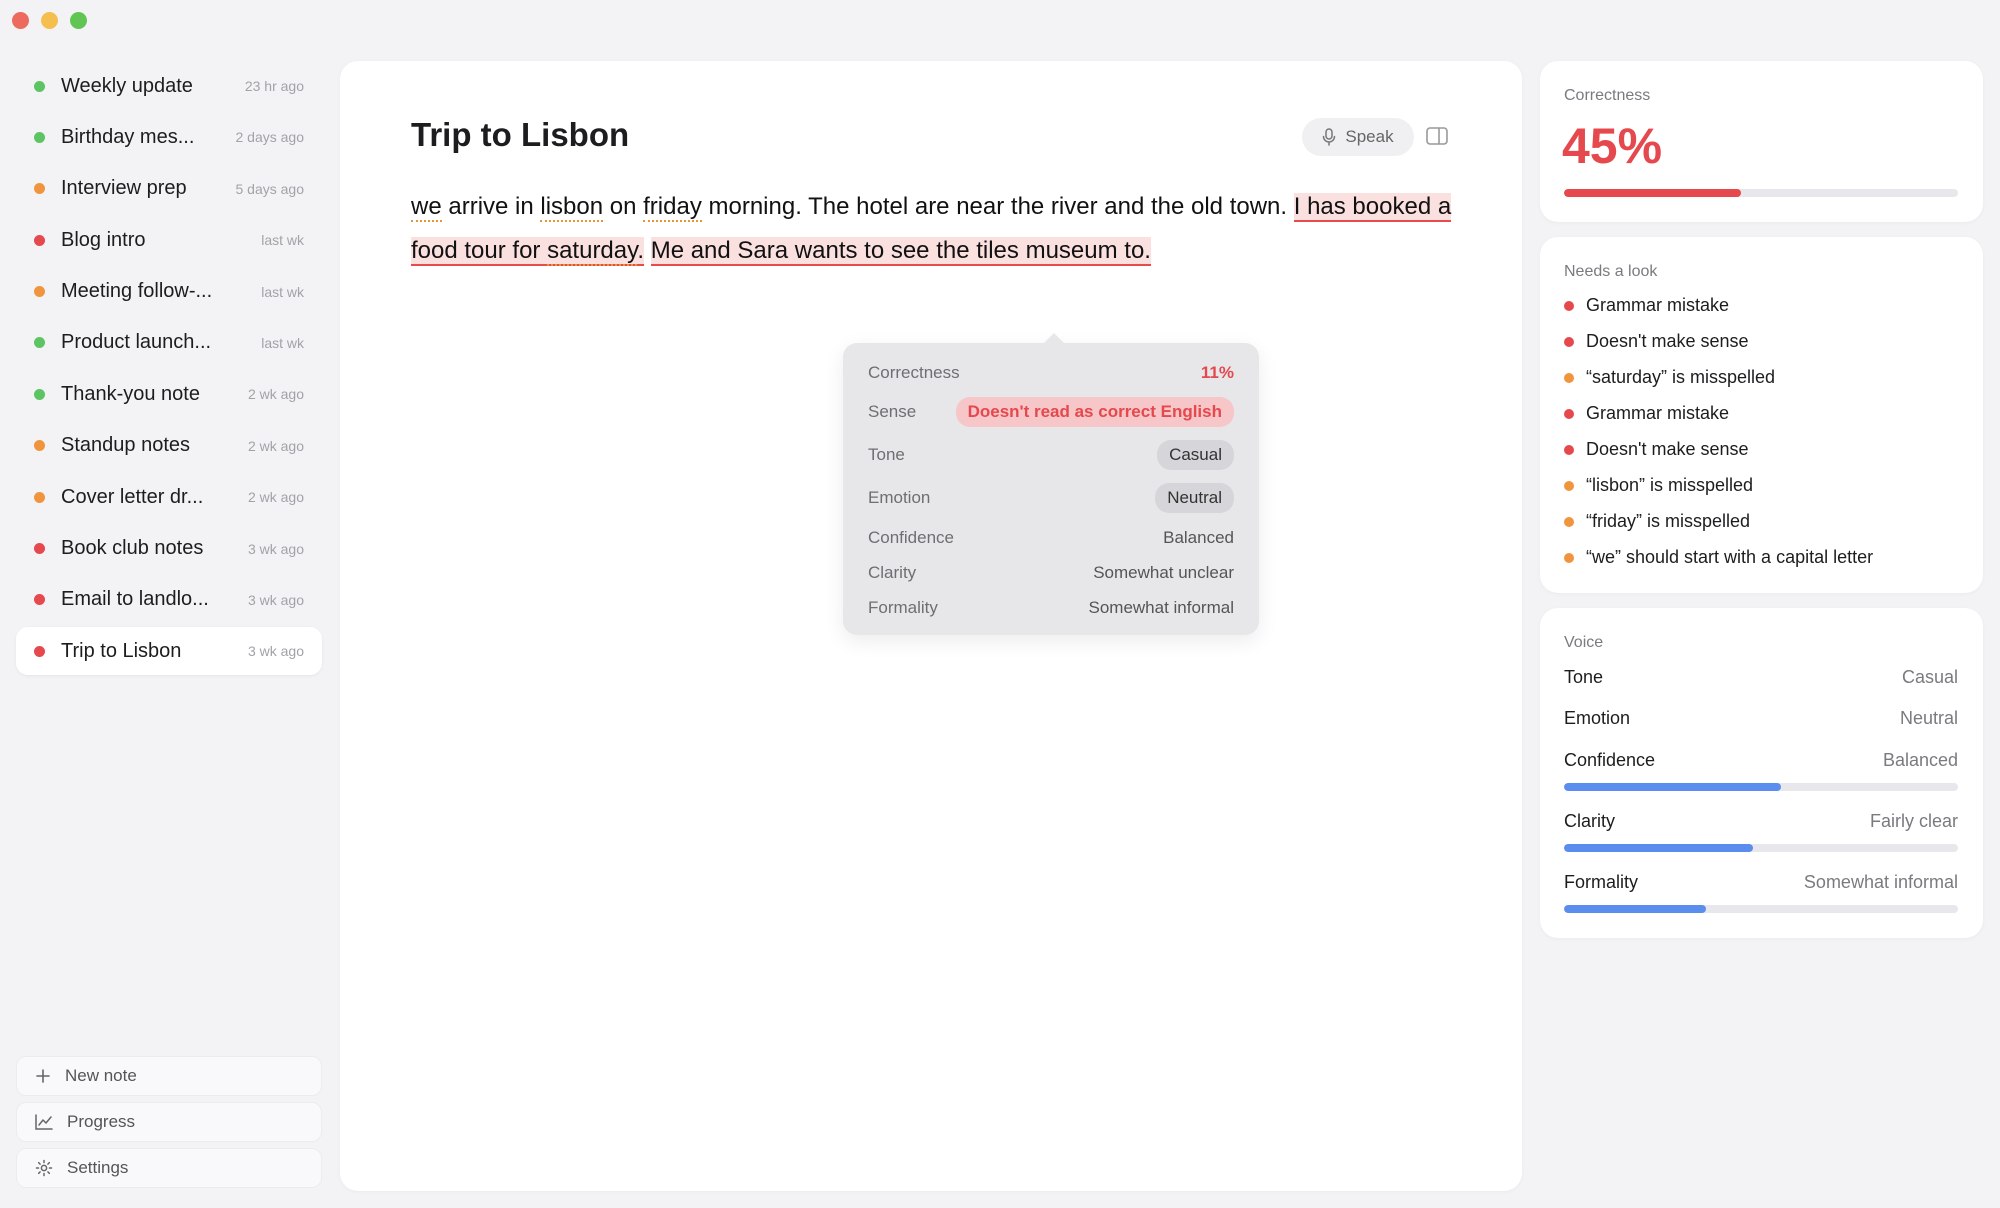 This screenshot has width=2000, height=1208. What do you see at coordinates (1198, 537) in the screenshot?
I see `popover-value: Balanced` at bounding box center [1198, 537].